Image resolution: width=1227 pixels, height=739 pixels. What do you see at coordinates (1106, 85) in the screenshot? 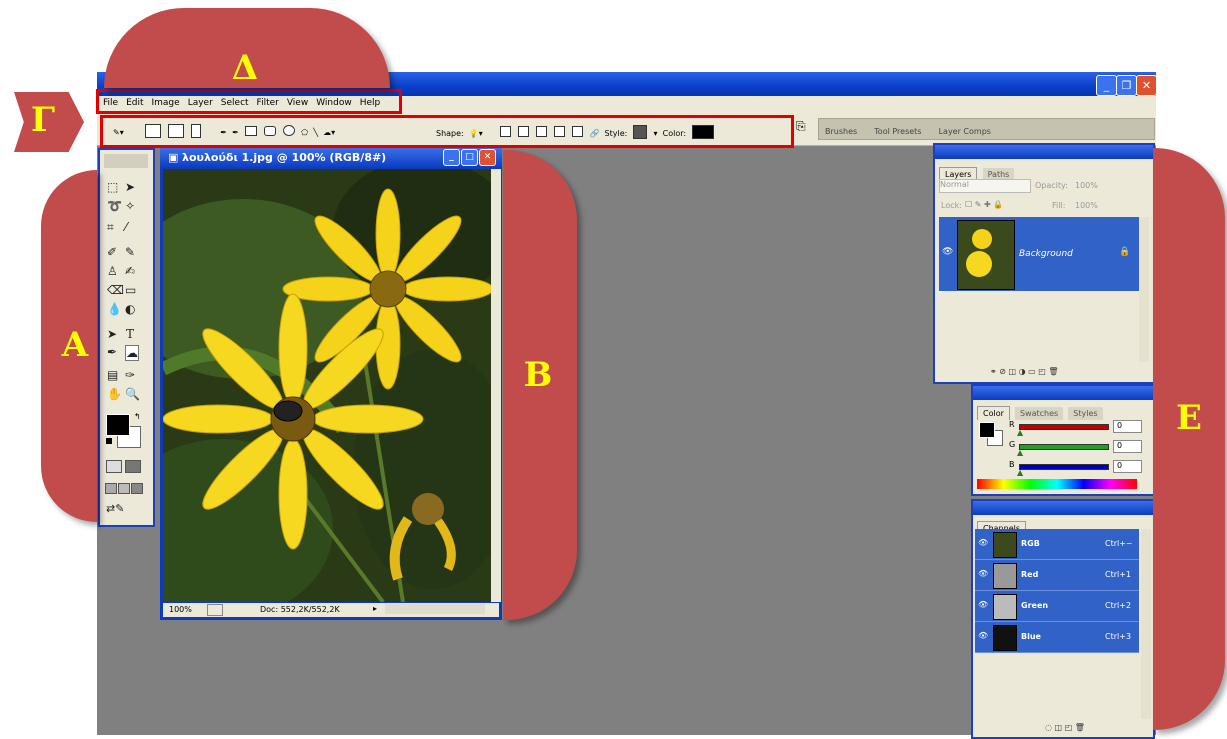
I see `minimize-icon: _` at bounding box center [1106, 85].